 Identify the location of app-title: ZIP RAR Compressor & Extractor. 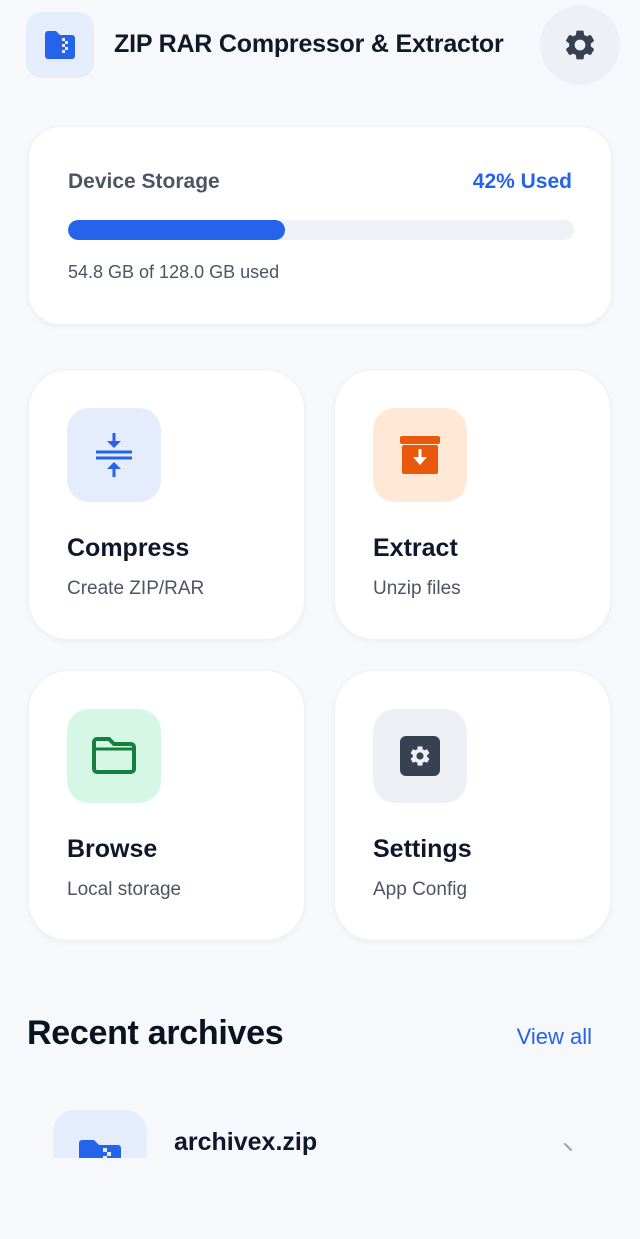
(309, 44).